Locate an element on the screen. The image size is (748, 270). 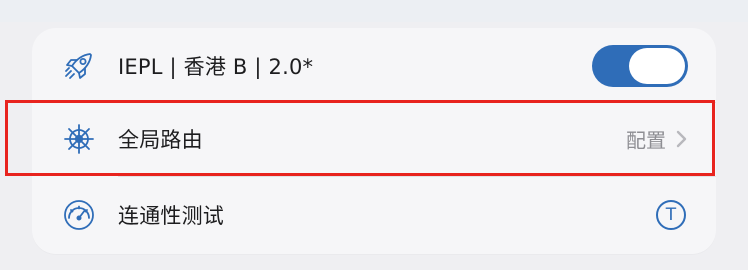
chevron-right-icon is located at coordinates (681, 139).